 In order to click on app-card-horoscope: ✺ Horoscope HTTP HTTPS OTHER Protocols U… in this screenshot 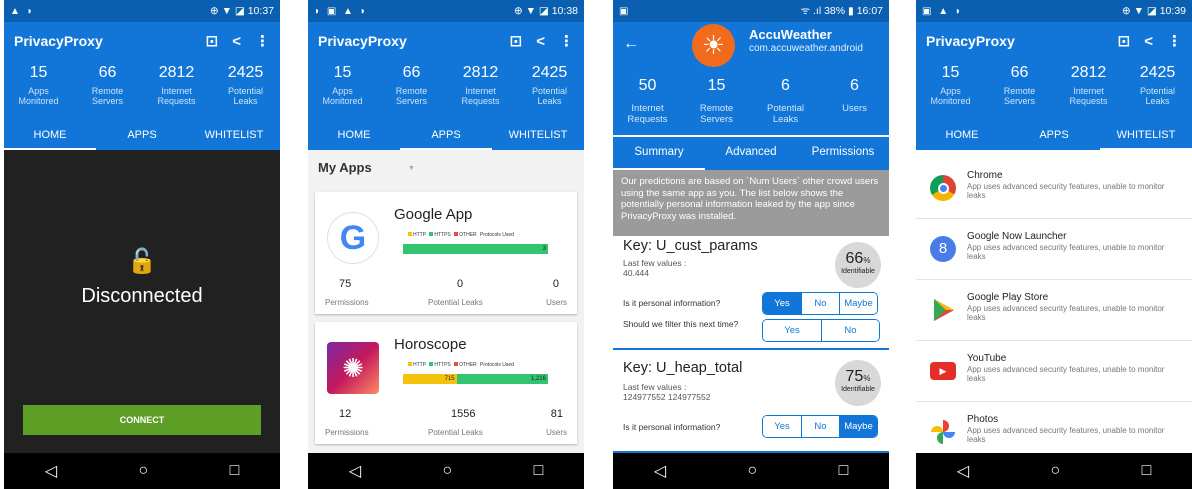, I will do `click(446, 383)`.